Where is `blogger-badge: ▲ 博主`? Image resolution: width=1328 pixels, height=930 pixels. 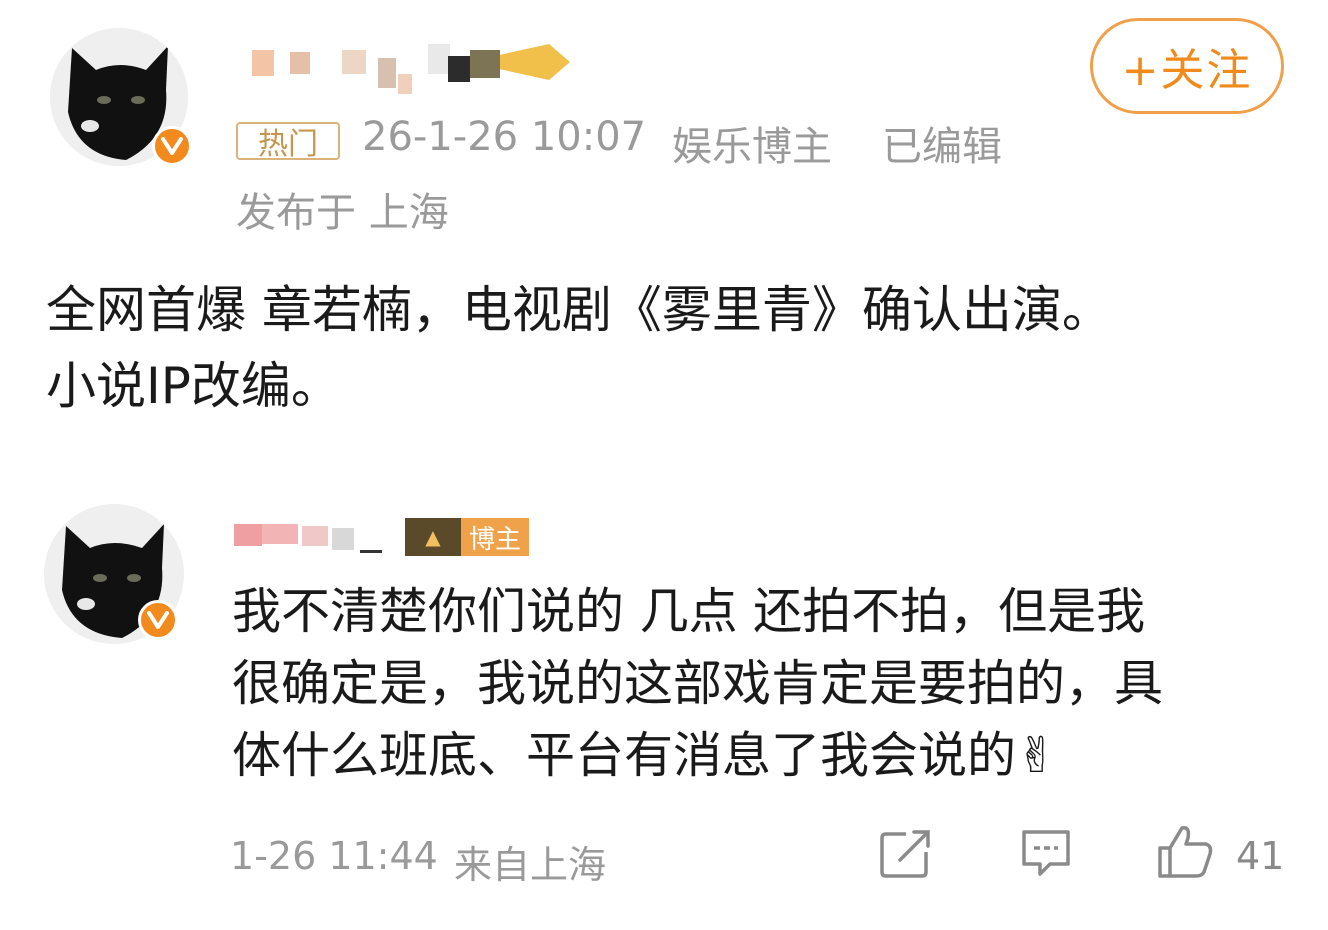
blogger-badge: ▲ 博主 is located at coordinates (467, 537).